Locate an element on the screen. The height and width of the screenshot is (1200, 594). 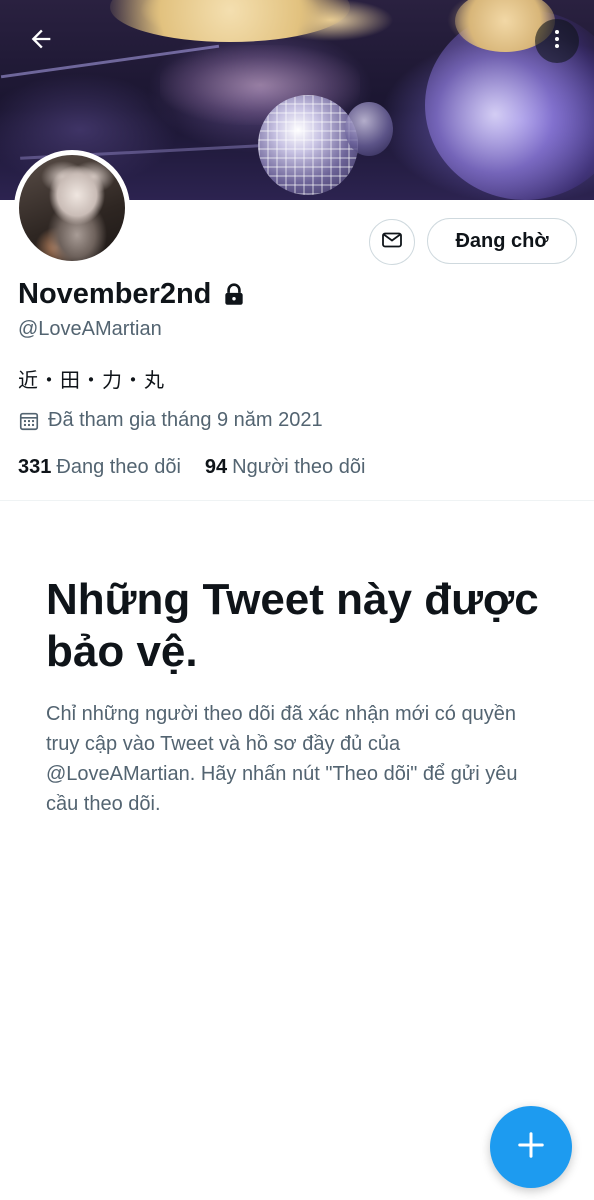
profile-name-row: November2nd is located at coordinates (132, 294).